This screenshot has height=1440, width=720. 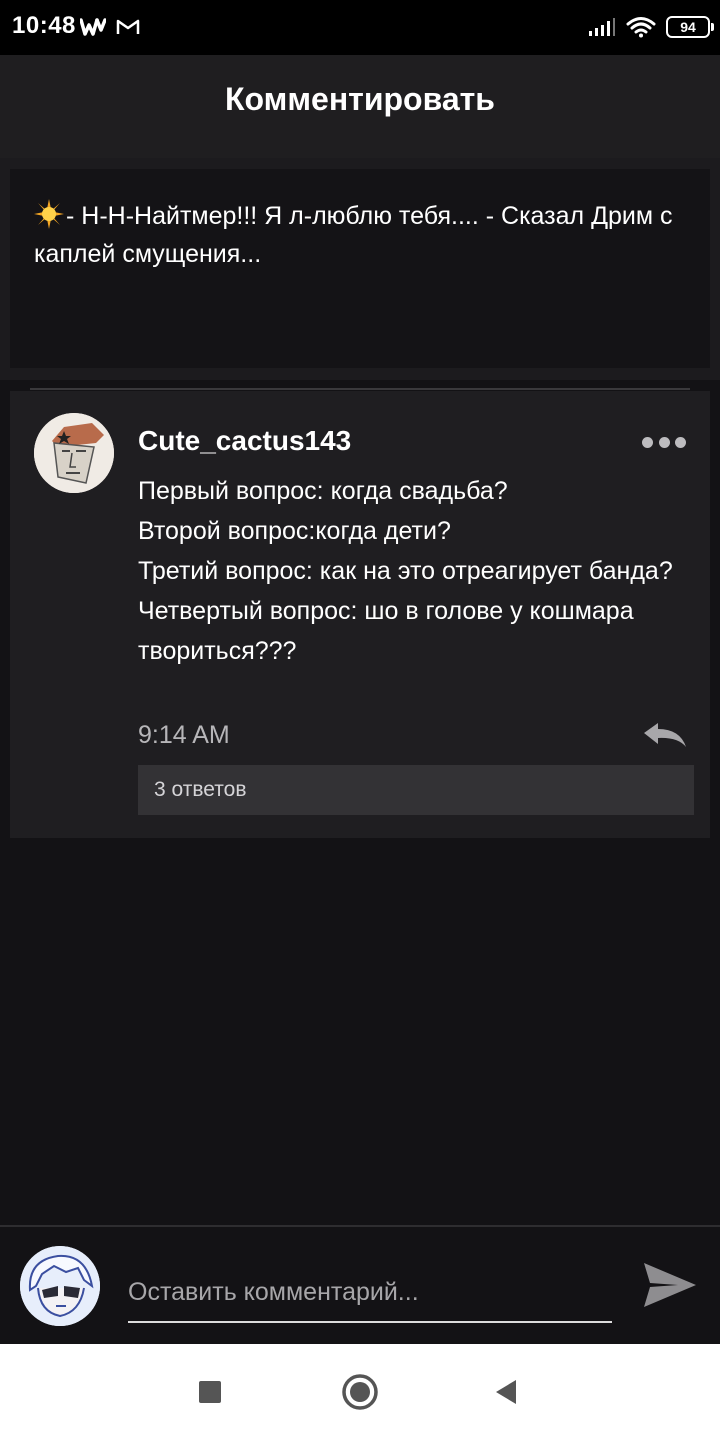 What do you see at coordinates (641, 27) in the screenshot?
I see `wifi-icon` at bounding box center [641, 27].